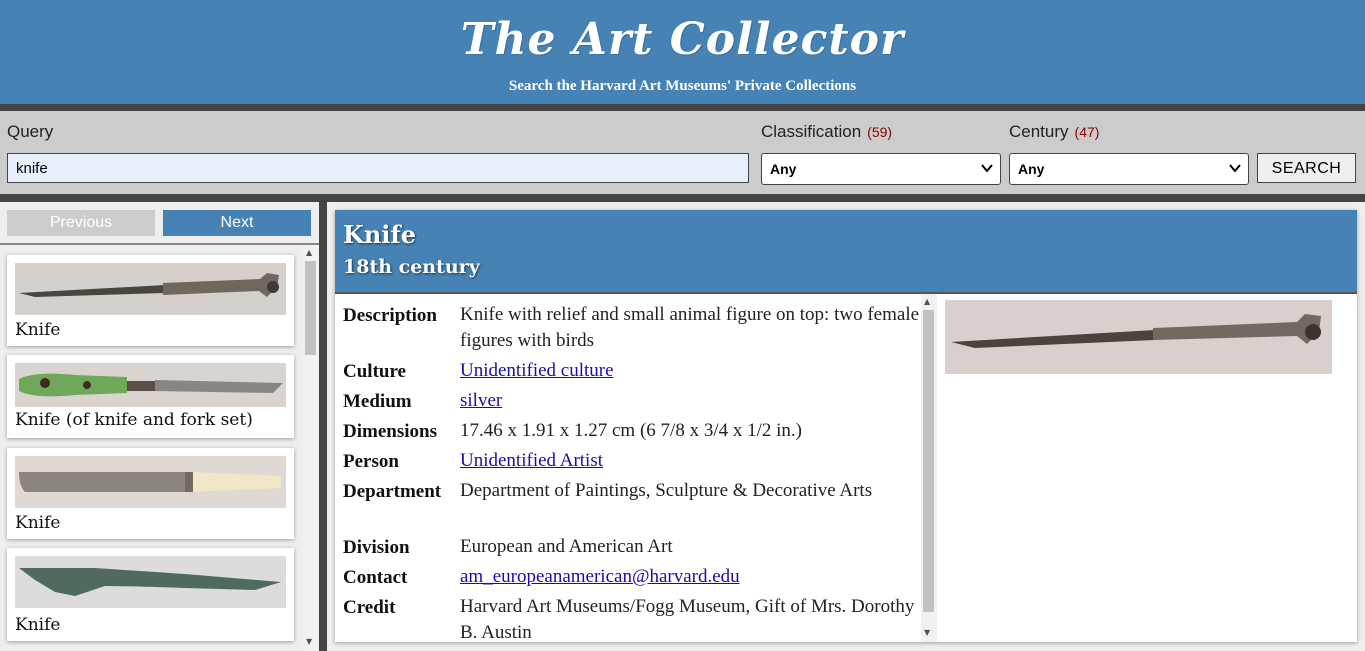 The image size is (1365, 651). What do you see at coordinates (1129, 169) in the screenshot?
I see `century-select: Any` at bounding box center [1129, 169].